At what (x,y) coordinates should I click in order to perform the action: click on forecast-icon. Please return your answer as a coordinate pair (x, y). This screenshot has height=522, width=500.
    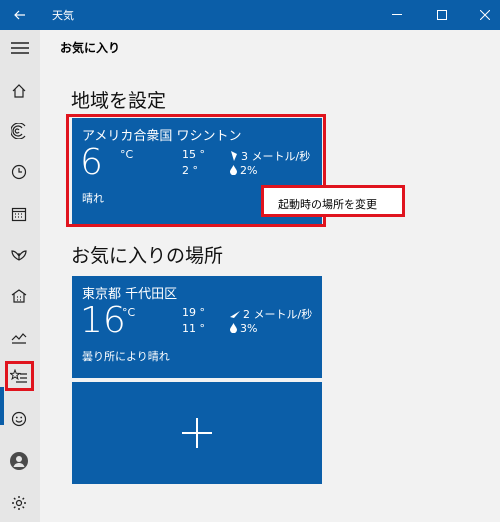
    Looking at the image, I should click on (18, 131).